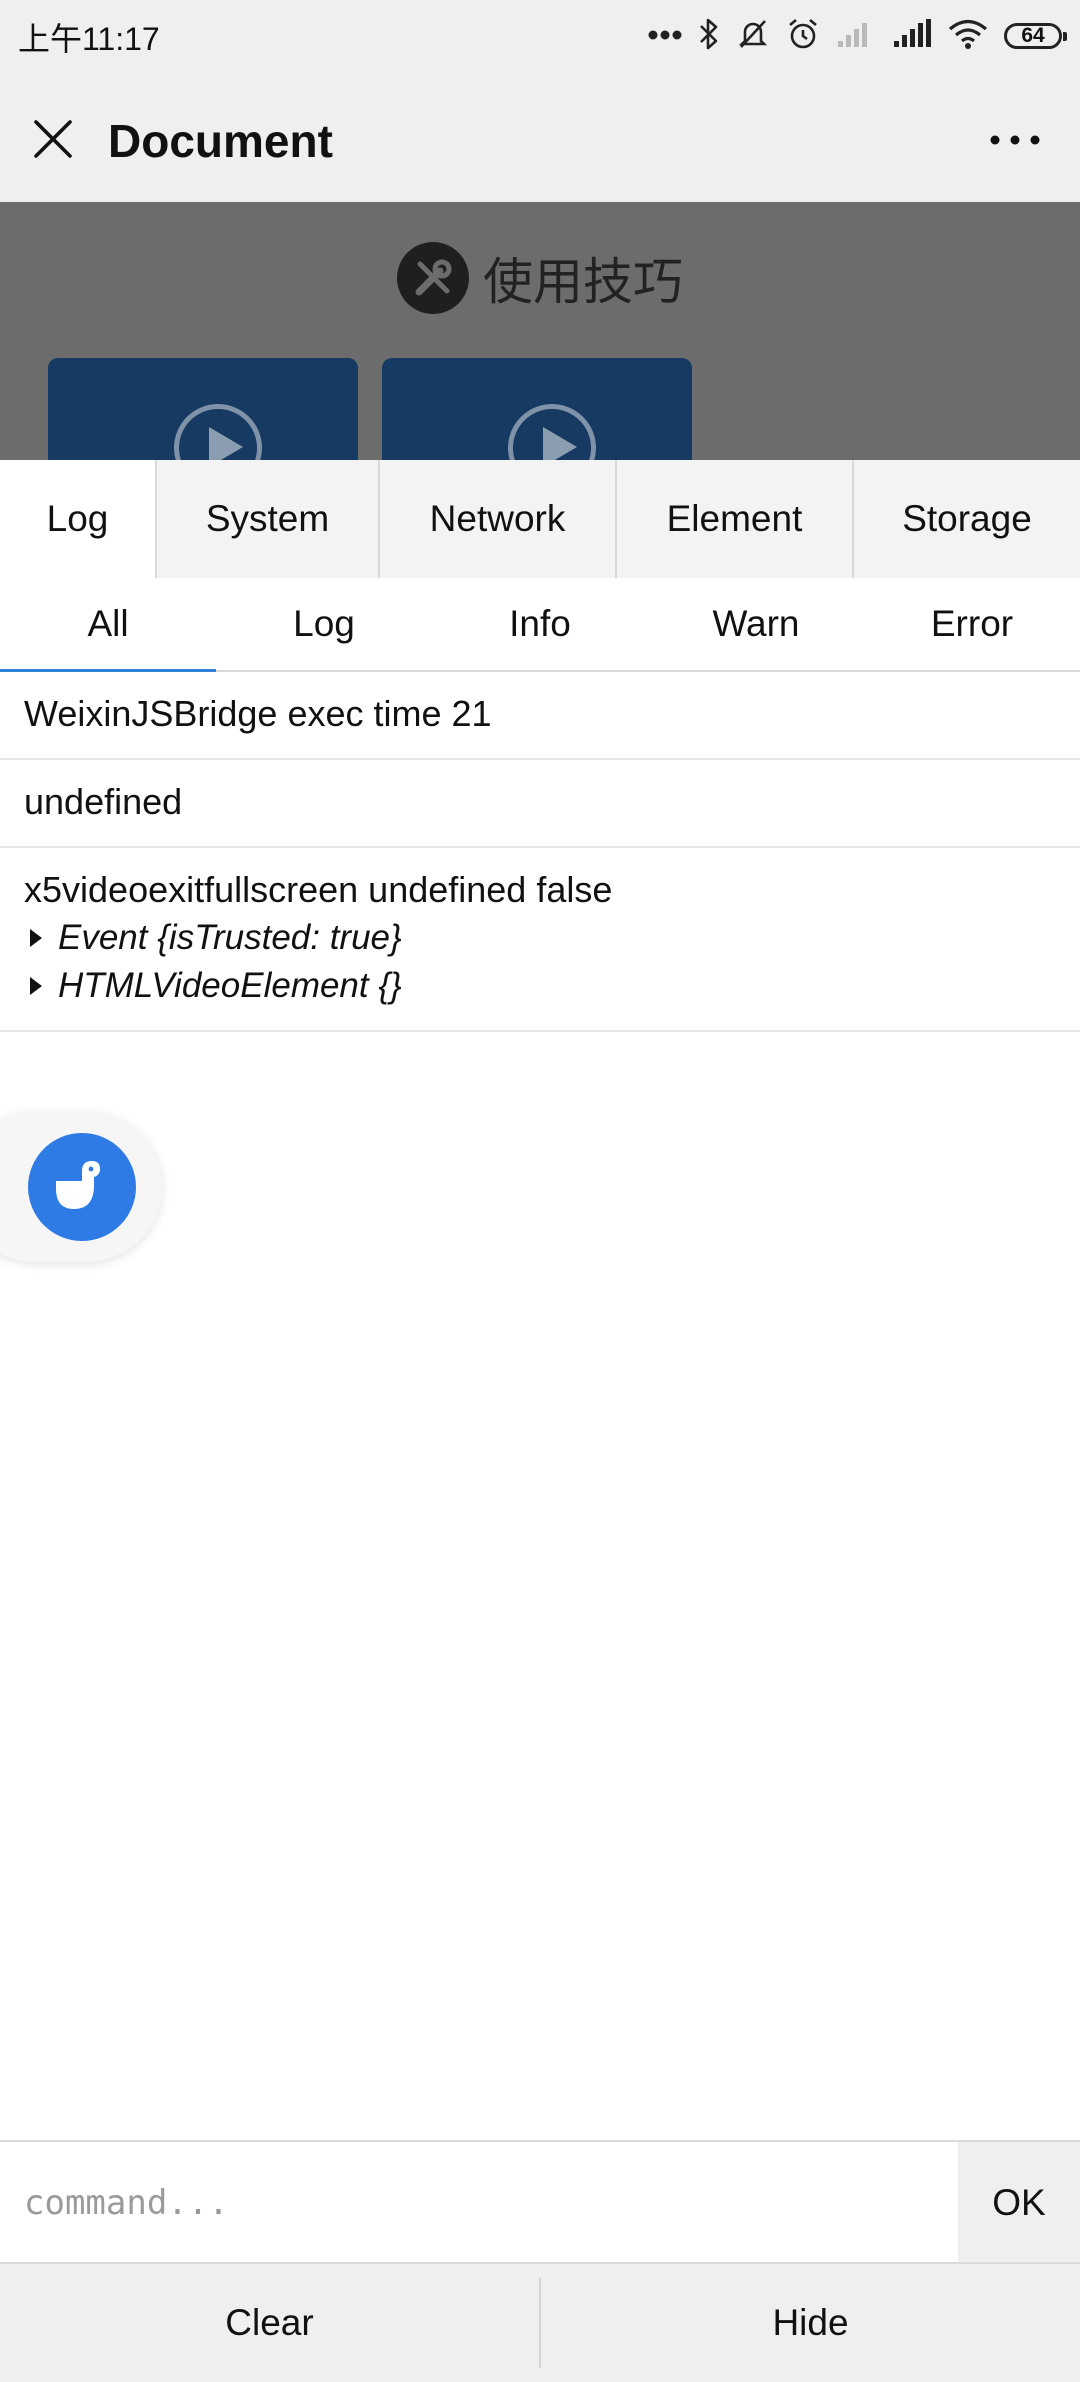 The image size is (1080, 2382). What do you see at coordinates (540, 36) in the screenshot?
I see `status-bar: 上午11:17 64` at bounding box center [540, 36].